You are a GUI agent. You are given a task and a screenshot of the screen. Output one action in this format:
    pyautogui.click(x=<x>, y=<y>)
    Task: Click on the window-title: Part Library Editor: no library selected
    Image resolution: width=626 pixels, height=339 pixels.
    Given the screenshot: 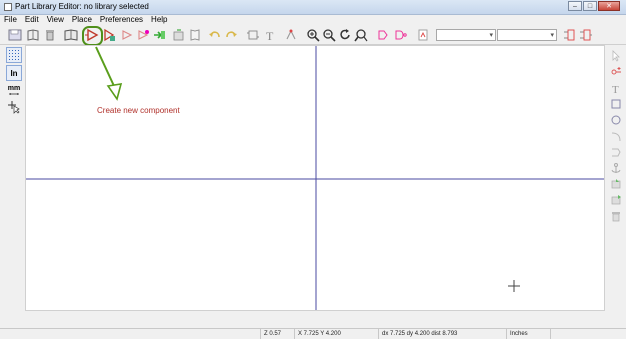 What is the action you would take?
    pyautogui.click(x=82, y=6)
    